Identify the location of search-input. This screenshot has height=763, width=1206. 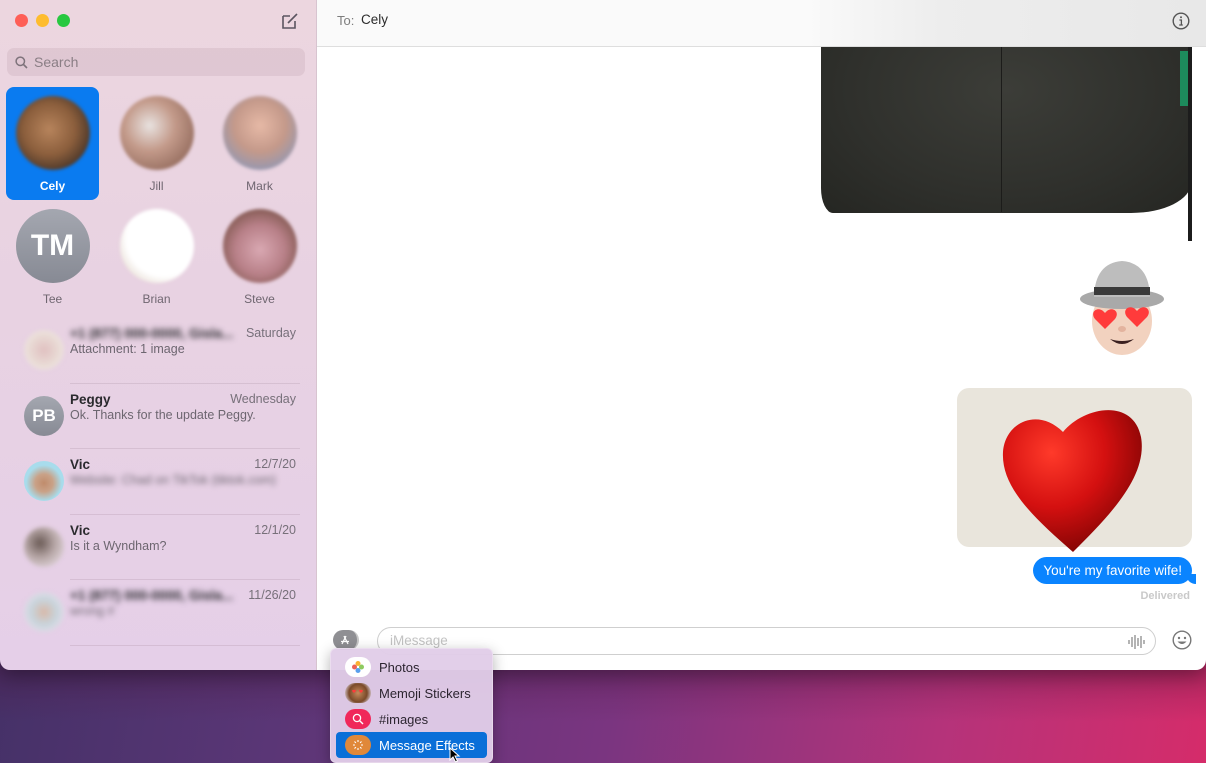
(159, 62).